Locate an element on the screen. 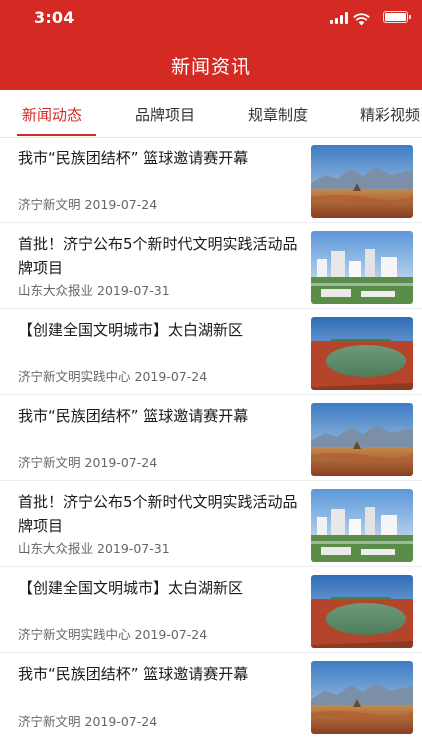 This screenshot has width=422, height=750. active-tab-indicator is located at coordinates (56, 135).